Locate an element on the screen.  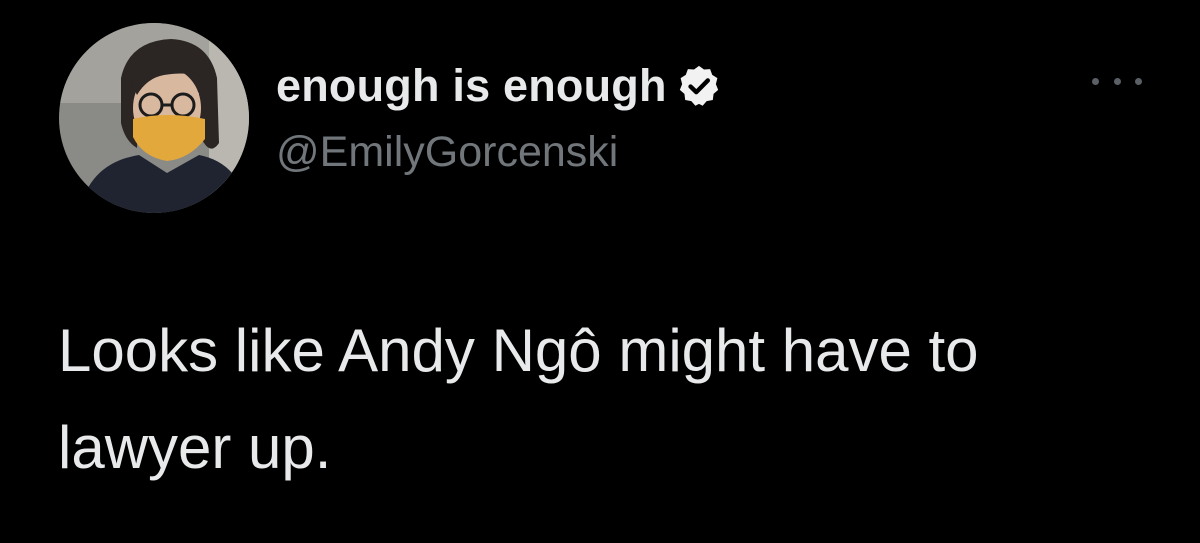
avatar-image is located at coordinates (154, 118).